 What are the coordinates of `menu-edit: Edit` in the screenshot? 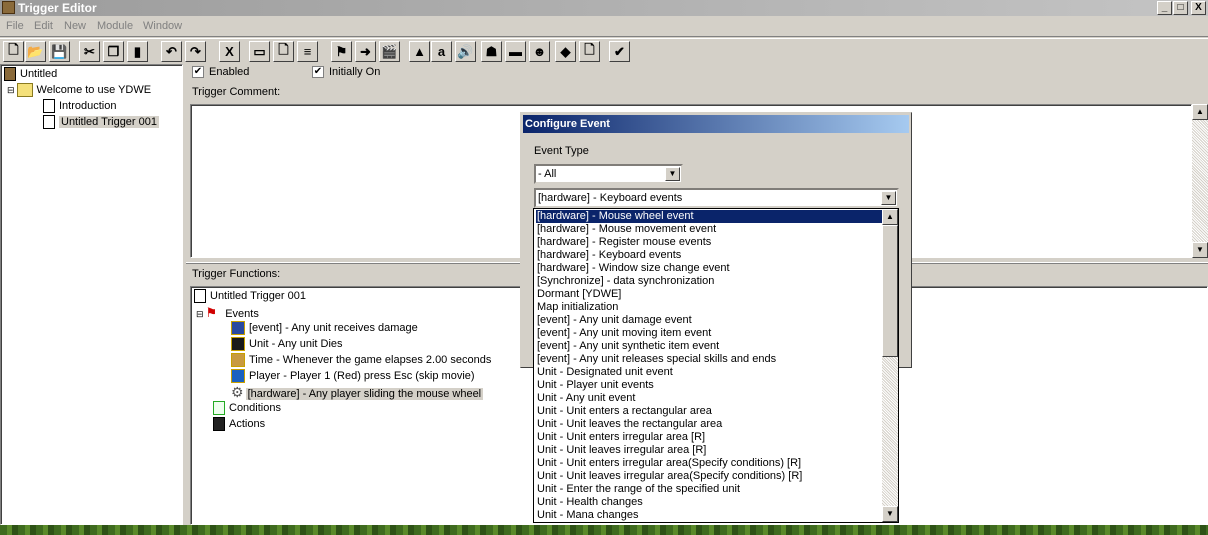 It's located at (43, 26).